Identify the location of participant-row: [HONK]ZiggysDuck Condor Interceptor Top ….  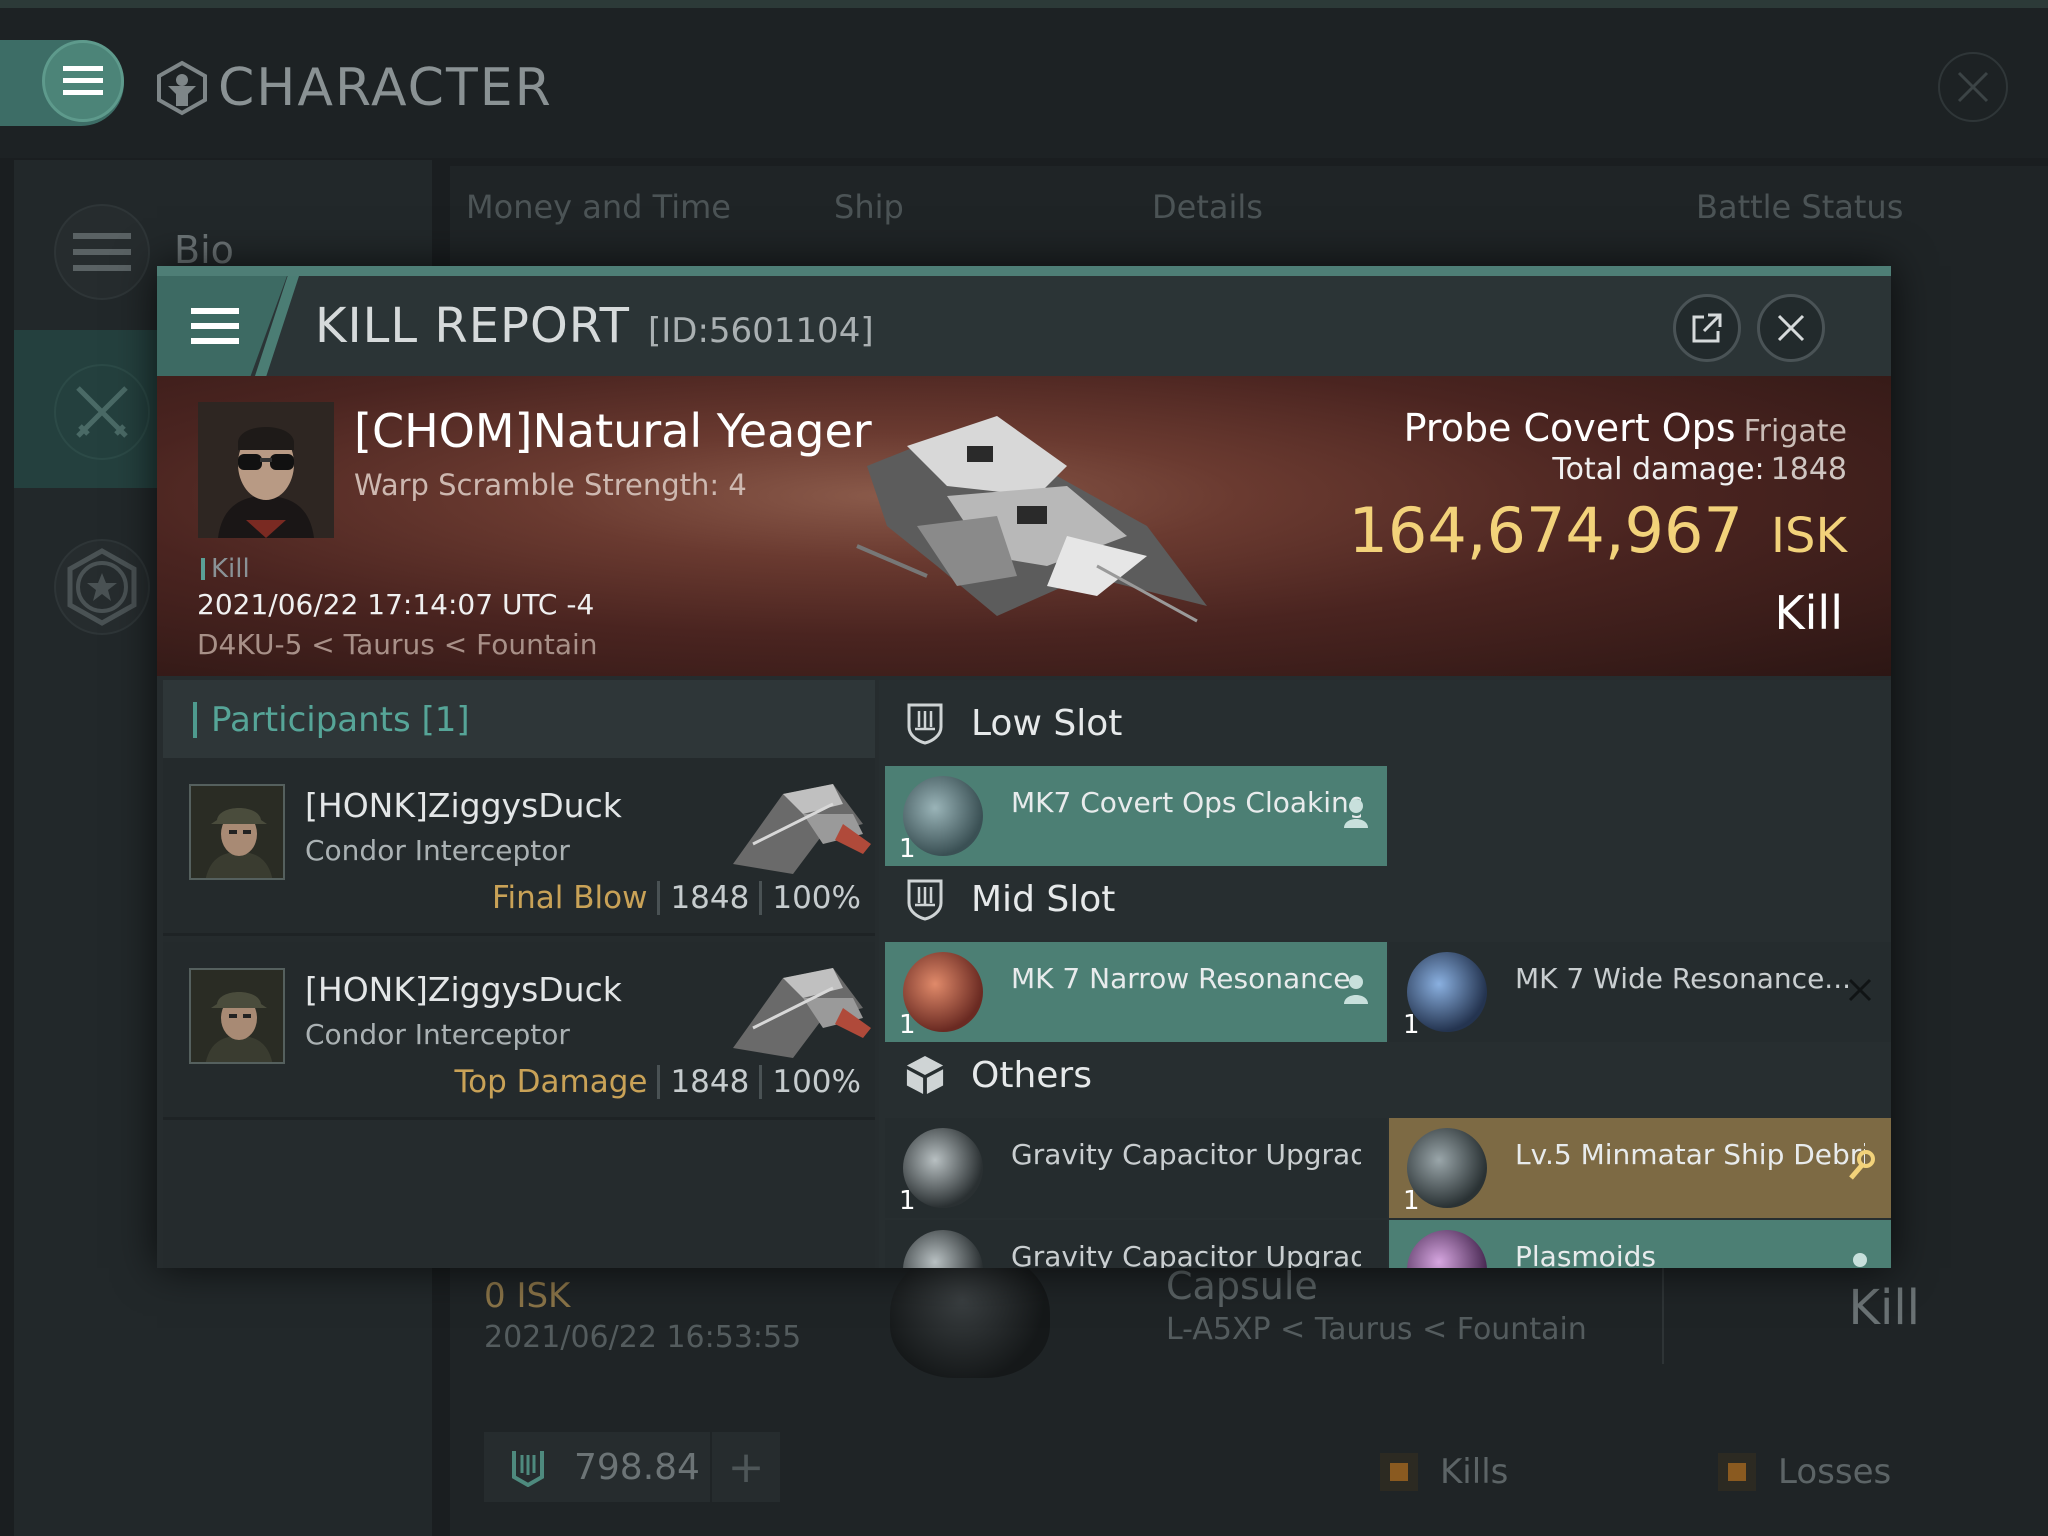
(519, 1031).